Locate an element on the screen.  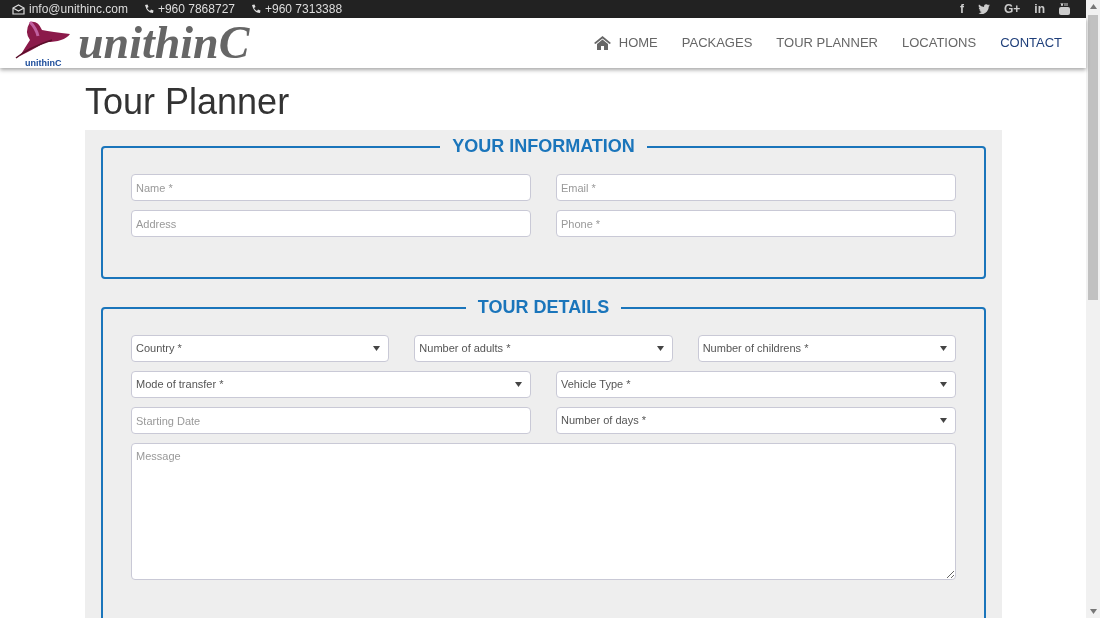
scroll-up-icon is located at coordinates (1093, 6).